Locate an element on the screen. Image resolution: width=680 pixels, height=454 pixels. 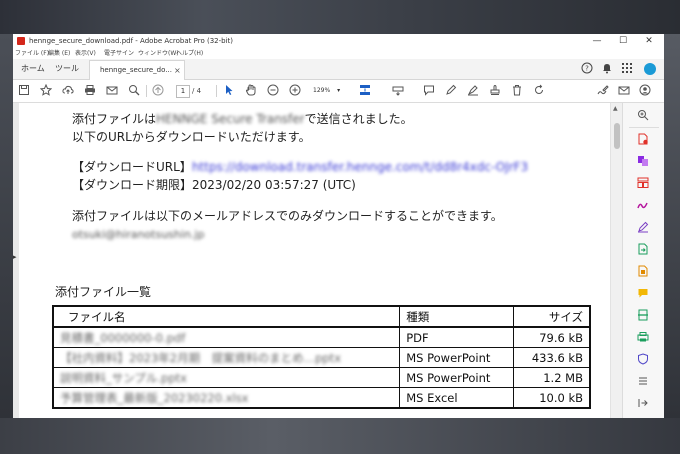
column-header-size: サイズ is located at coordinates (552, 316).